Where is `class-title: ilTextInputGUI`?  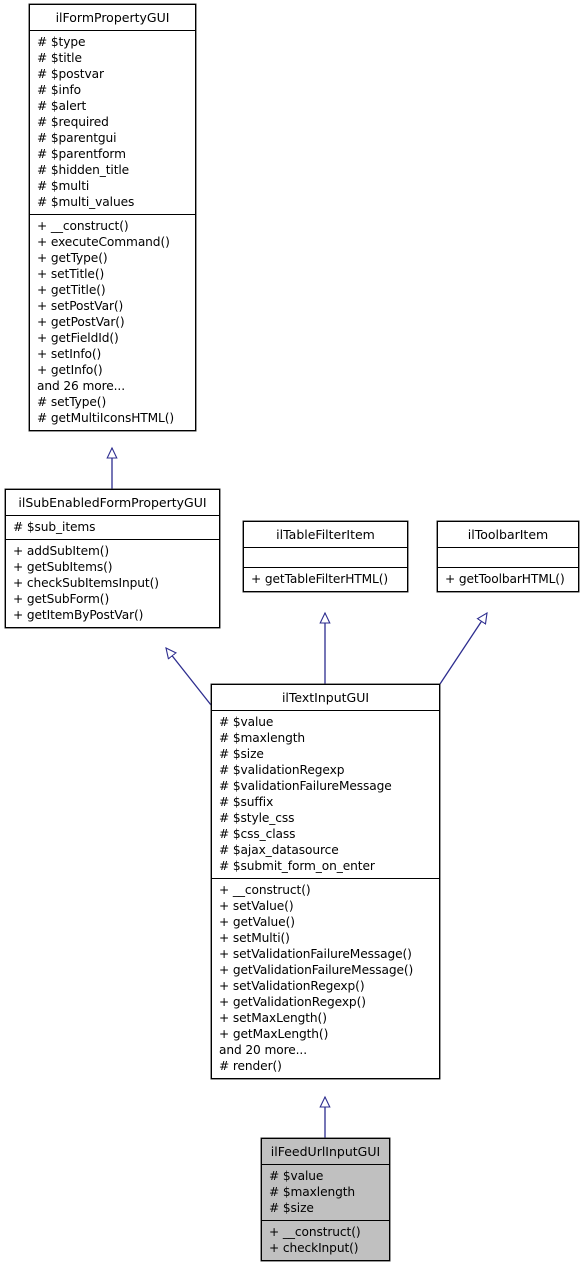 class-title: ilTextInputGUI is located at coordinates (325, 698).